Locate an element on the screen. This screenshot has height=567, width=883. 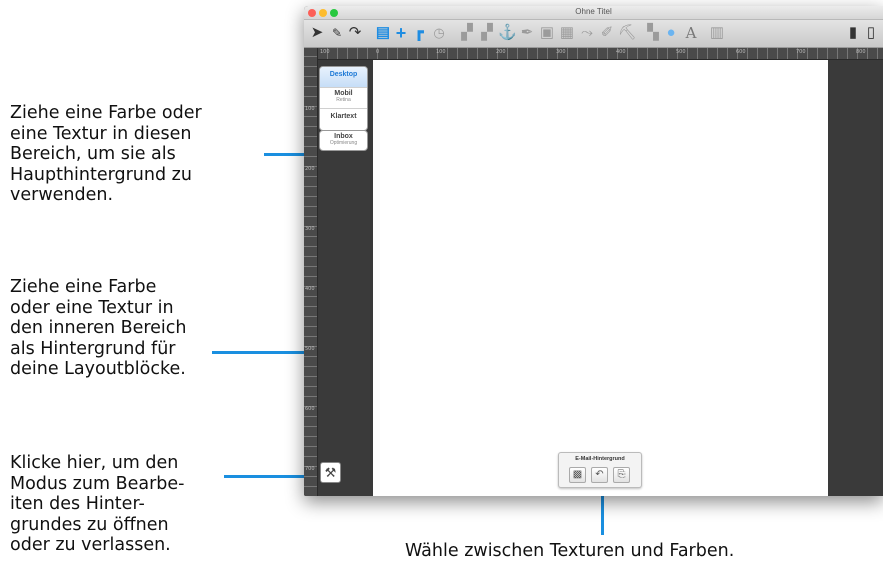
fill-icon: ⛏ is located at coordinates (627, 33).